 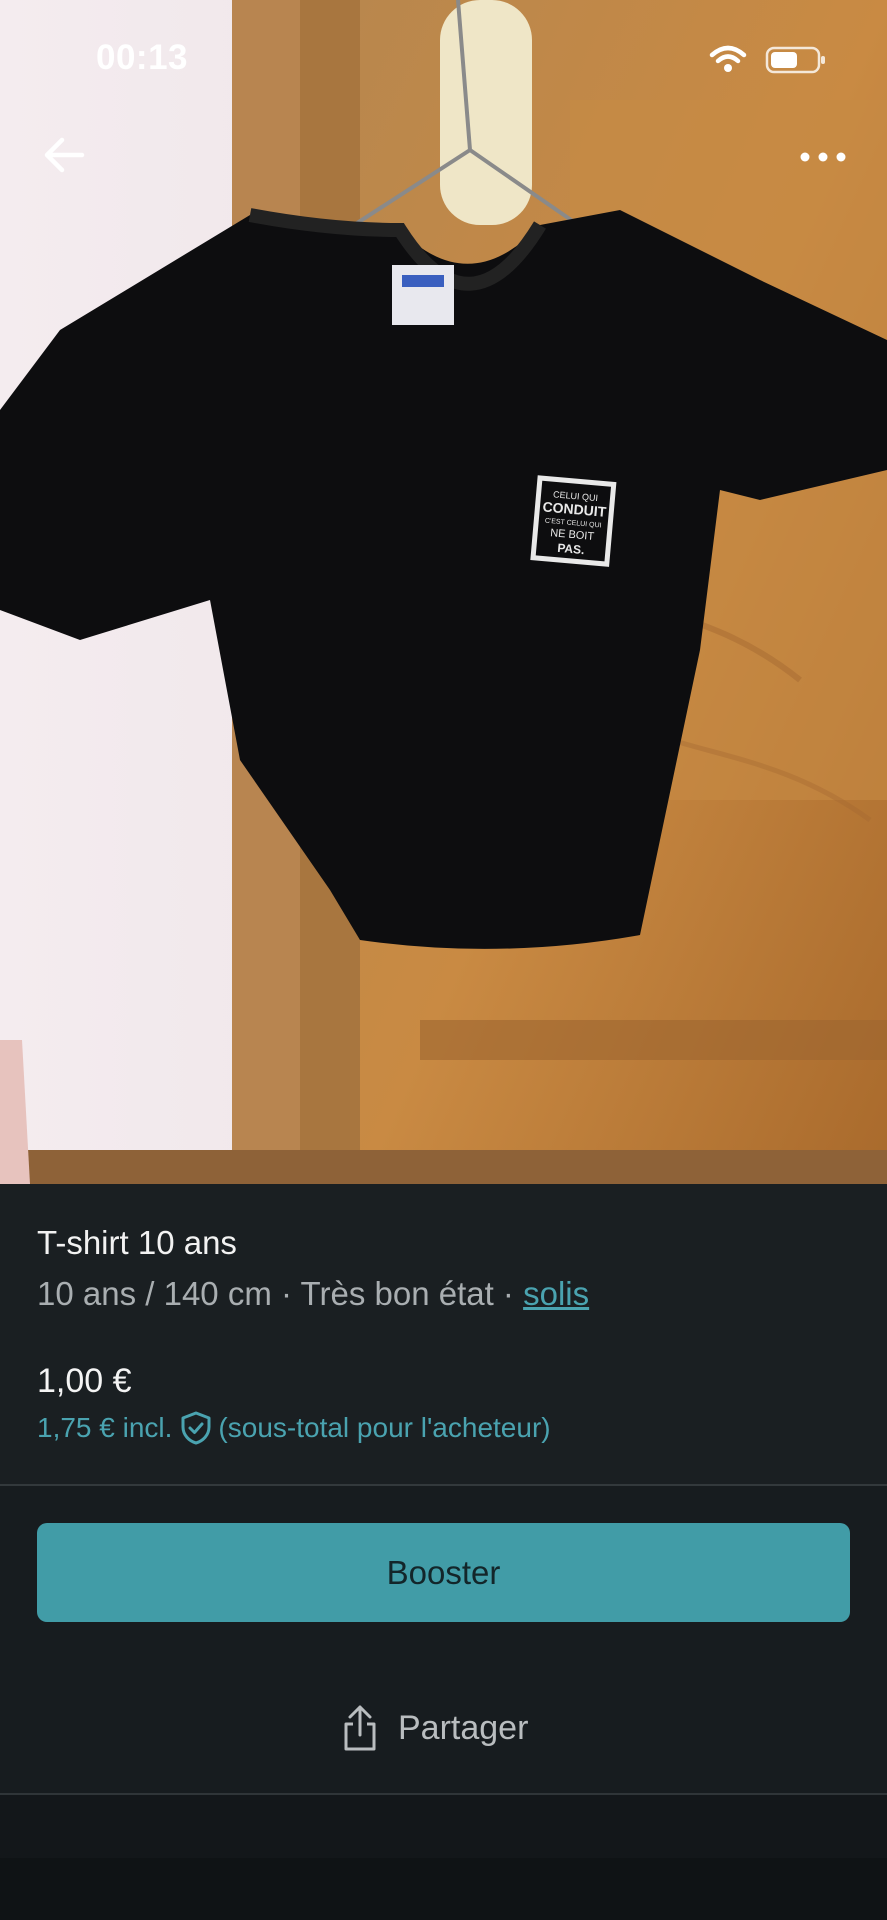 What do you see at coordinates (196, 1428) in the screenshot?
I see `shield-check-icon` at bounding box center [196, 1428].